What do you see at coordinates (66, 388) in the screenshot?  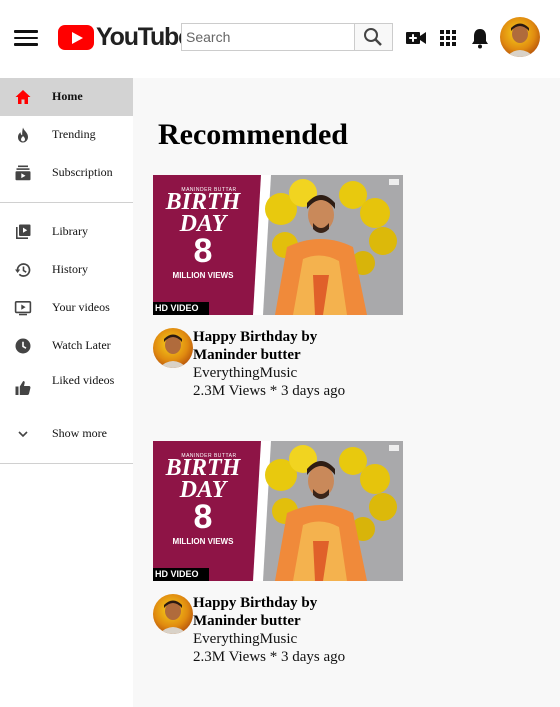 I see `sidebar-item-liked-videos: Liked videos` at bounding box center [66, 388].